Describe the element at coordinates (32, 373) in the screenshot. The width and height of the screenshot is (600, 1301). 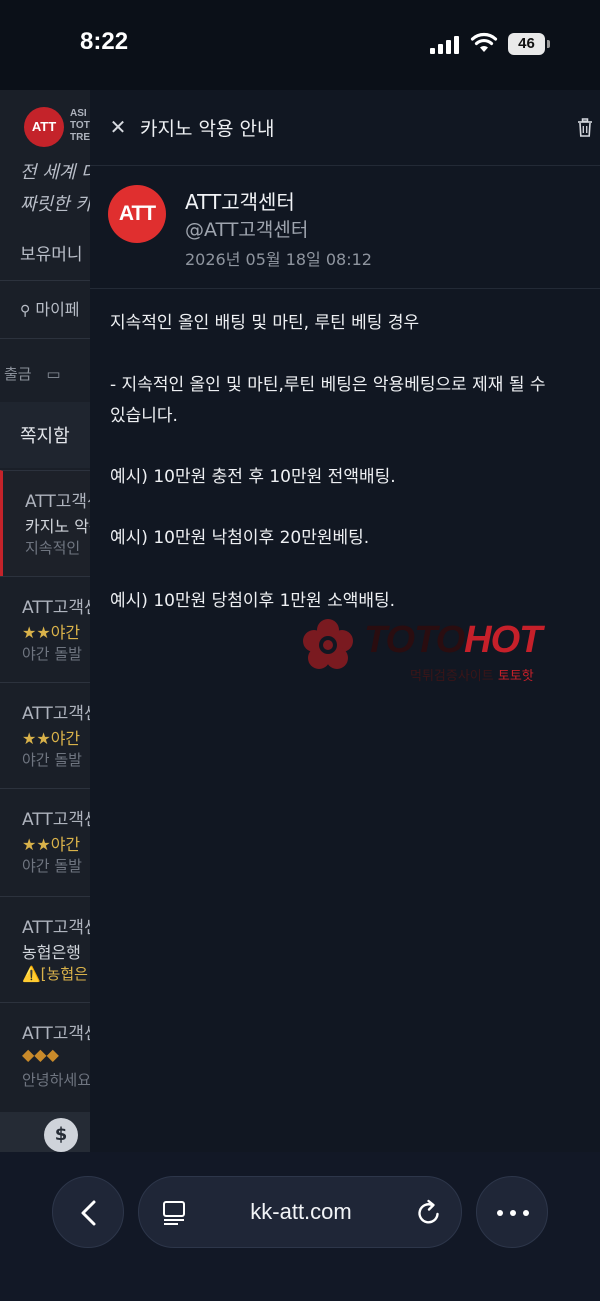
I see `withdraw-link: 출금 ▭` at that location.